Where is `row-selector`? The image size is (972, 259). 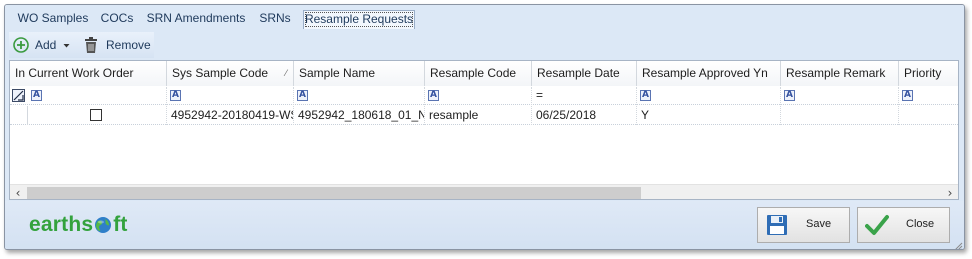
row-selector is located at coordinates (19, 115).